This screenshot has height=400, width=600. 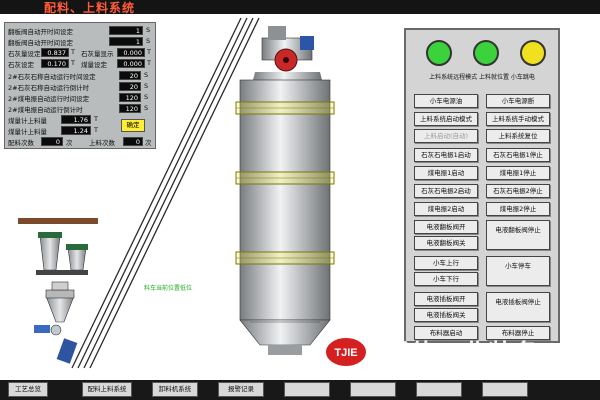 I want to click on car-position-status: 料车当前位置低位, so click(x=168, y=288).